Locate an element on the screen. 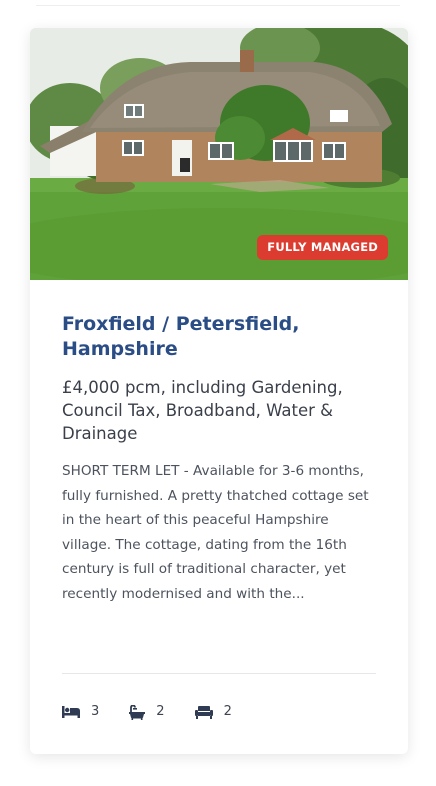 Image resolution: width=436 pixels, height=786 pixels. property-features: 3 2 2 is located at coordinates (162, 712).